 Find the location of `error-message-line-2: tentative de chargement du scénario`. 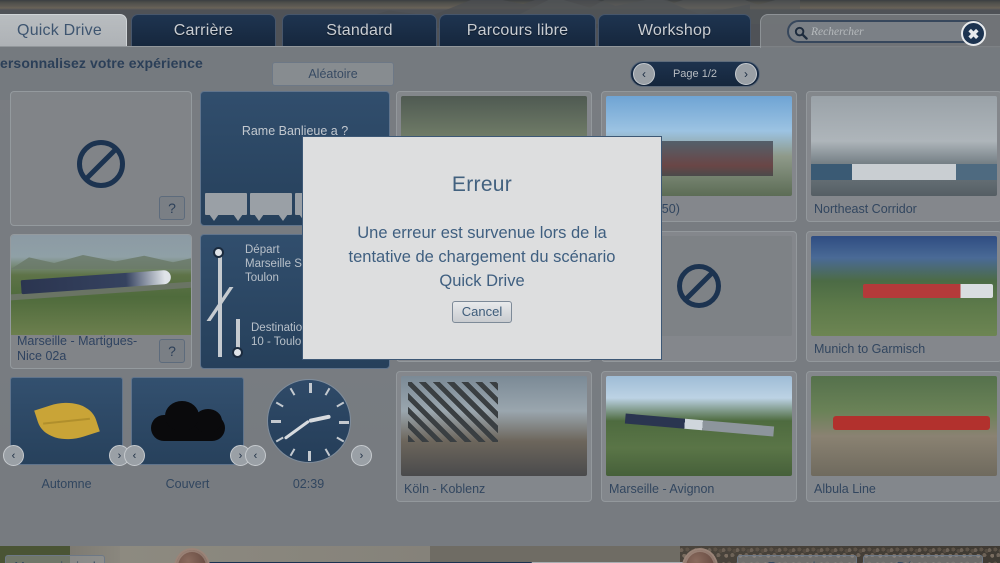

error-message-line-2: tentative de chargement du scénario is located at coordinates (482, 257).